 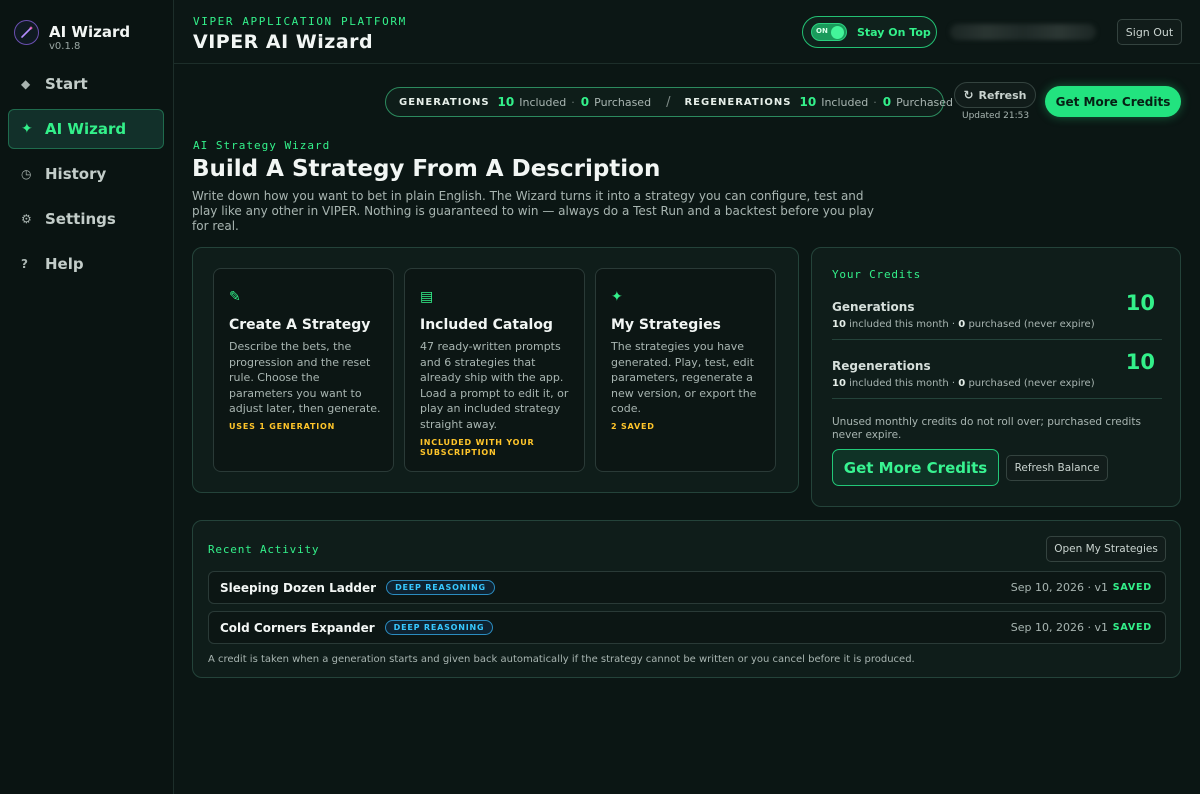 What do you see at coordinates (666, 325) in the screenshot?
I see `card-title: My Strategies` at bounding box center [666, 325].